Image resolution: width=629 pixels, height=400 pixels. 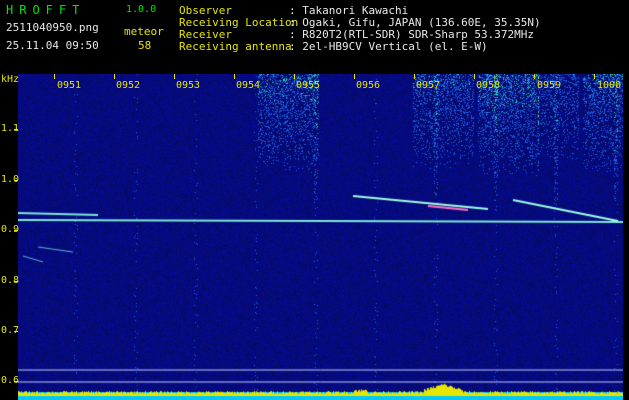 I want to click on info-key-antenna: Receiving antenna, so click(x=235, y=46).